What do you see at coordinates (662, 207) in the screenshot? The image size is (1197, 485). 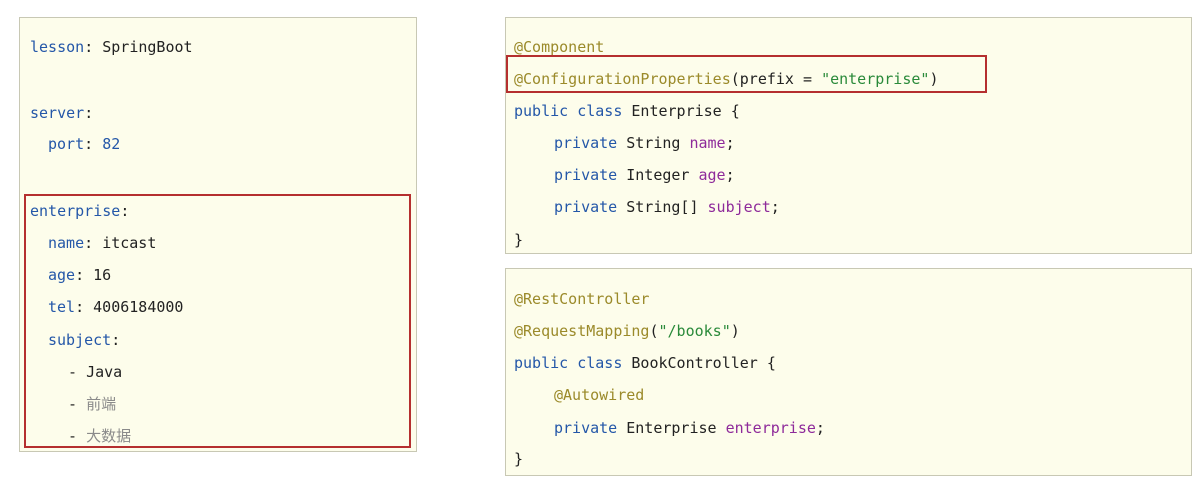 I see `field-type: String[]` at bounding box center [662, 207].